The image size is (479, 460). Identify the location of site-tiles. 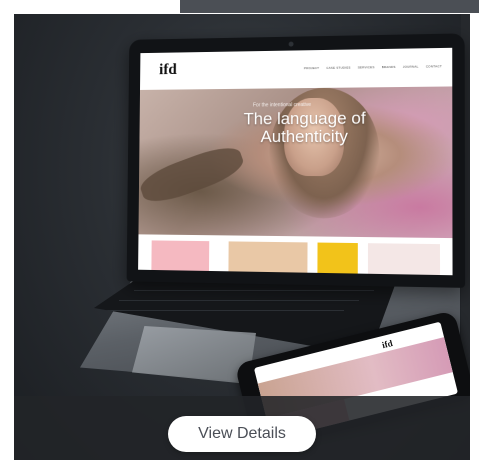
(295, 255).